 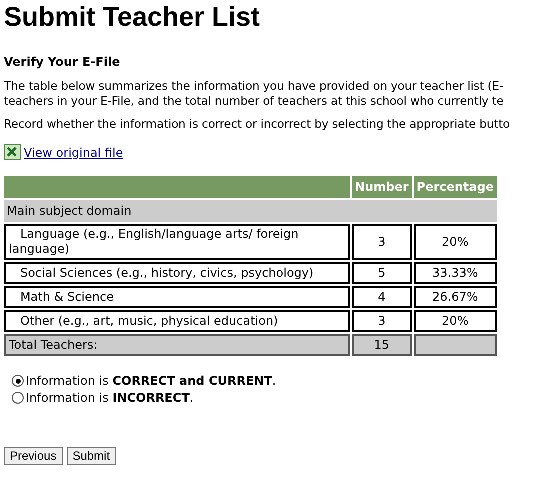 I want to click on group-row: Main subject domain, so click(x=250, y=211).